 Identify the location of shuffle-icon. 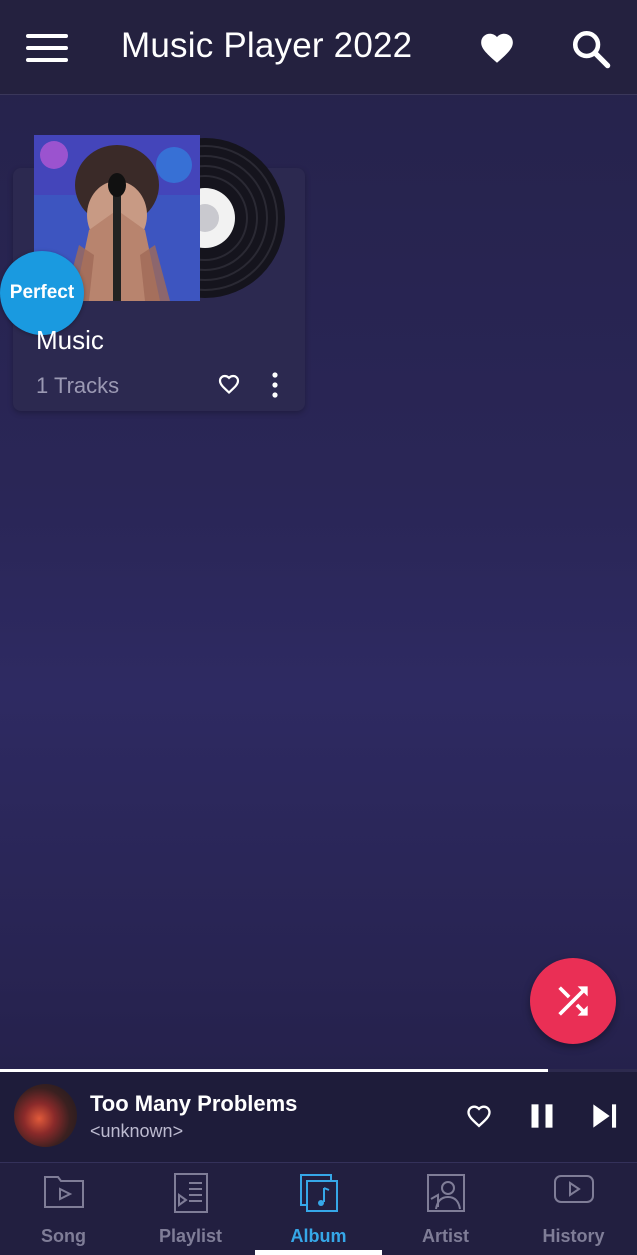
(573, 1001).